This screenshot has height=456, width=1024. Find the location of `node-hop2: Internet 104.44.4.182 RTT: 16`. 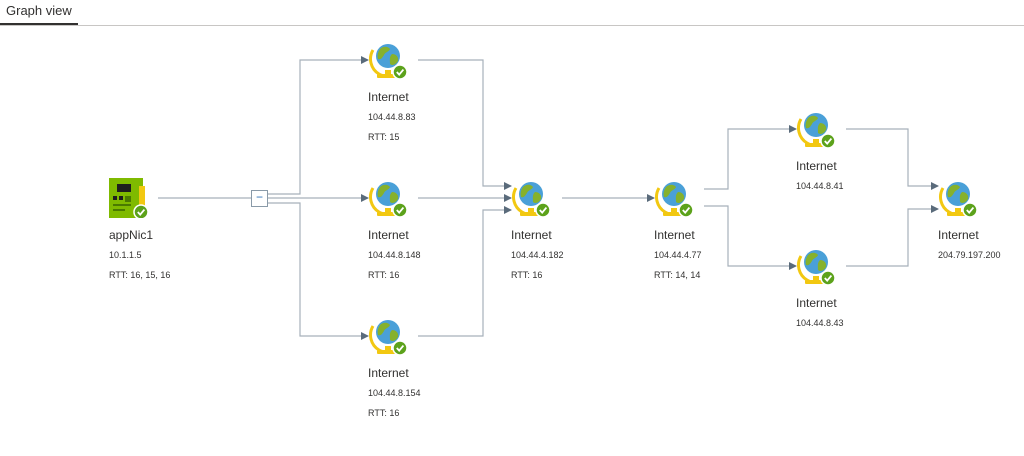

node-hop2: Internet 104.44.4.182 RTT: 16 is located at coordinates (571, 248).